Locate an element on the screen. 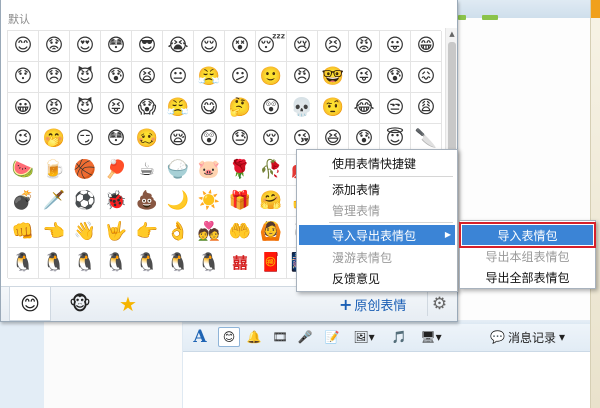 This screenshot has width=600, height=408. emoji-cell: 🤗 is located at coordinates (271, 201).